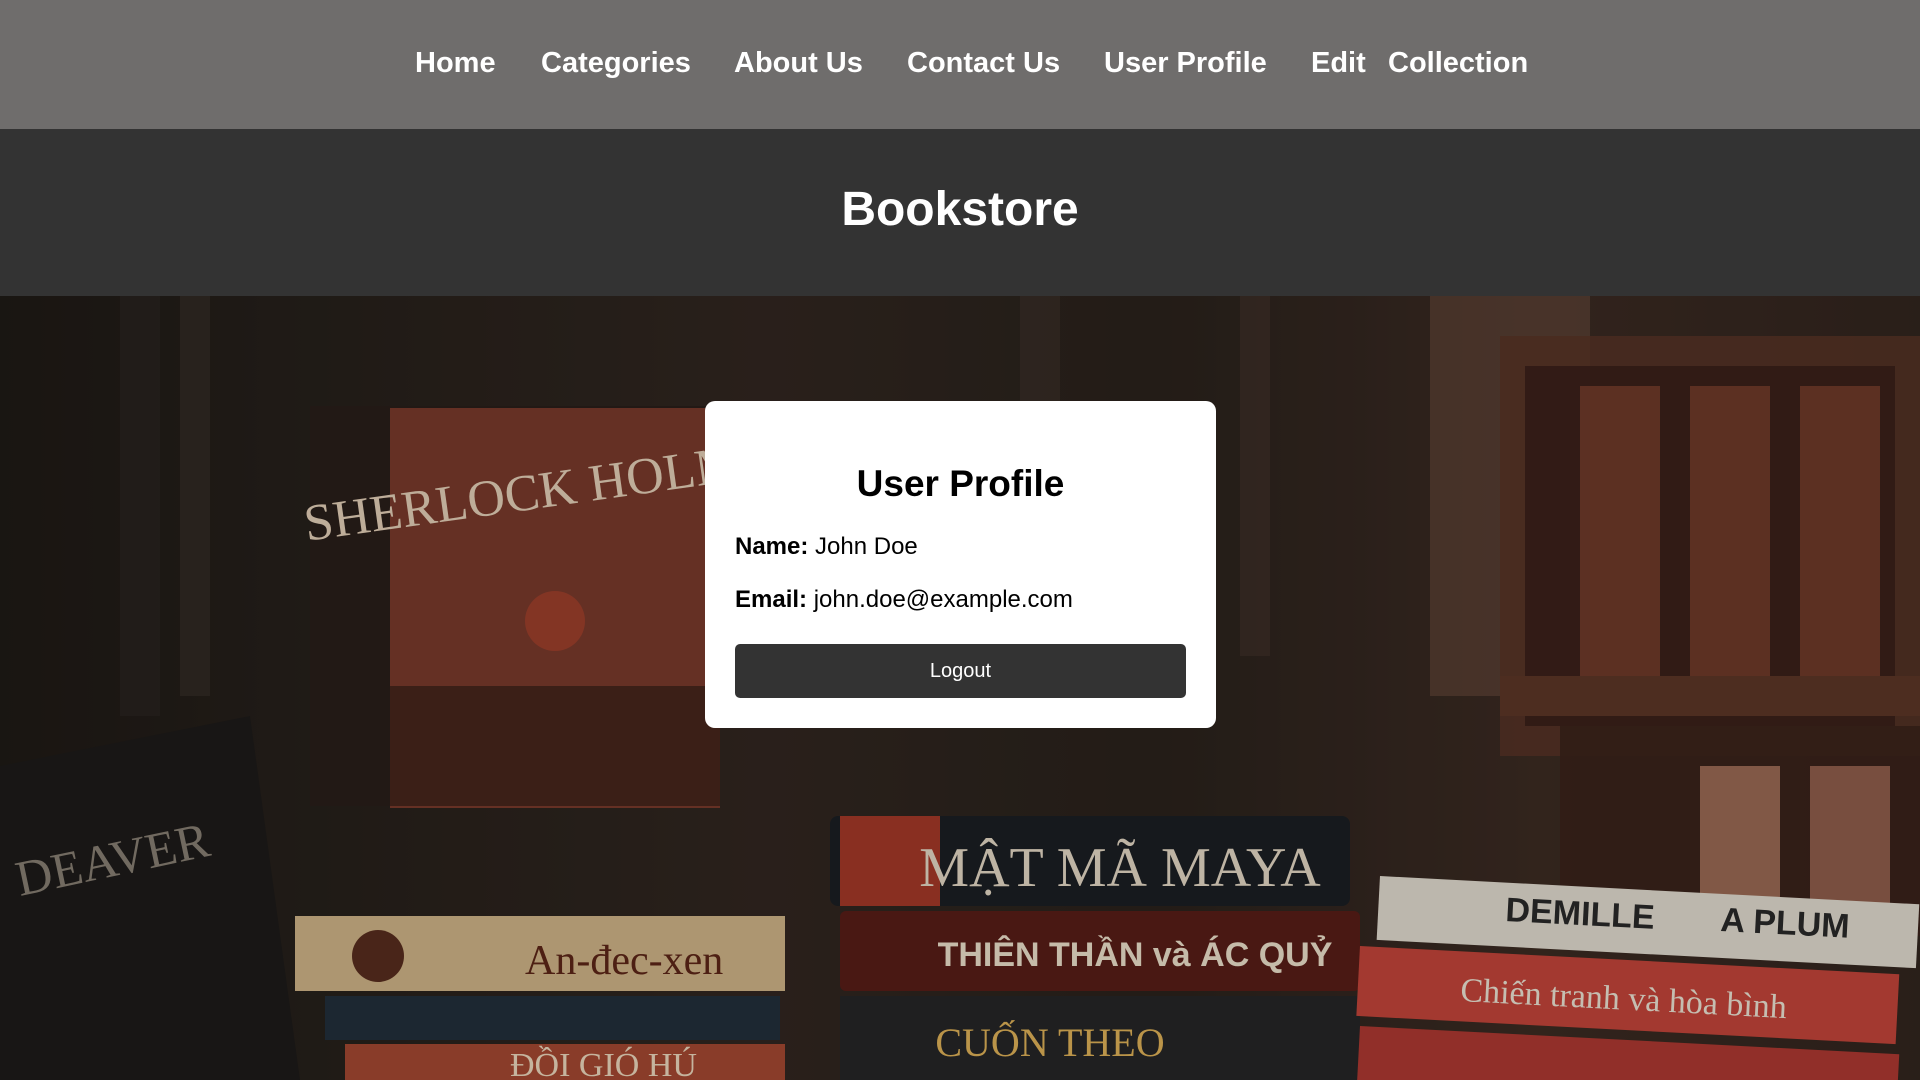 The height and width of the screenshot is (1080, 1920). What do you see at coordinates (943, 599) in the screenshot?
I see `email-value: john.doe@example.com` at bounding box center [943, 599].